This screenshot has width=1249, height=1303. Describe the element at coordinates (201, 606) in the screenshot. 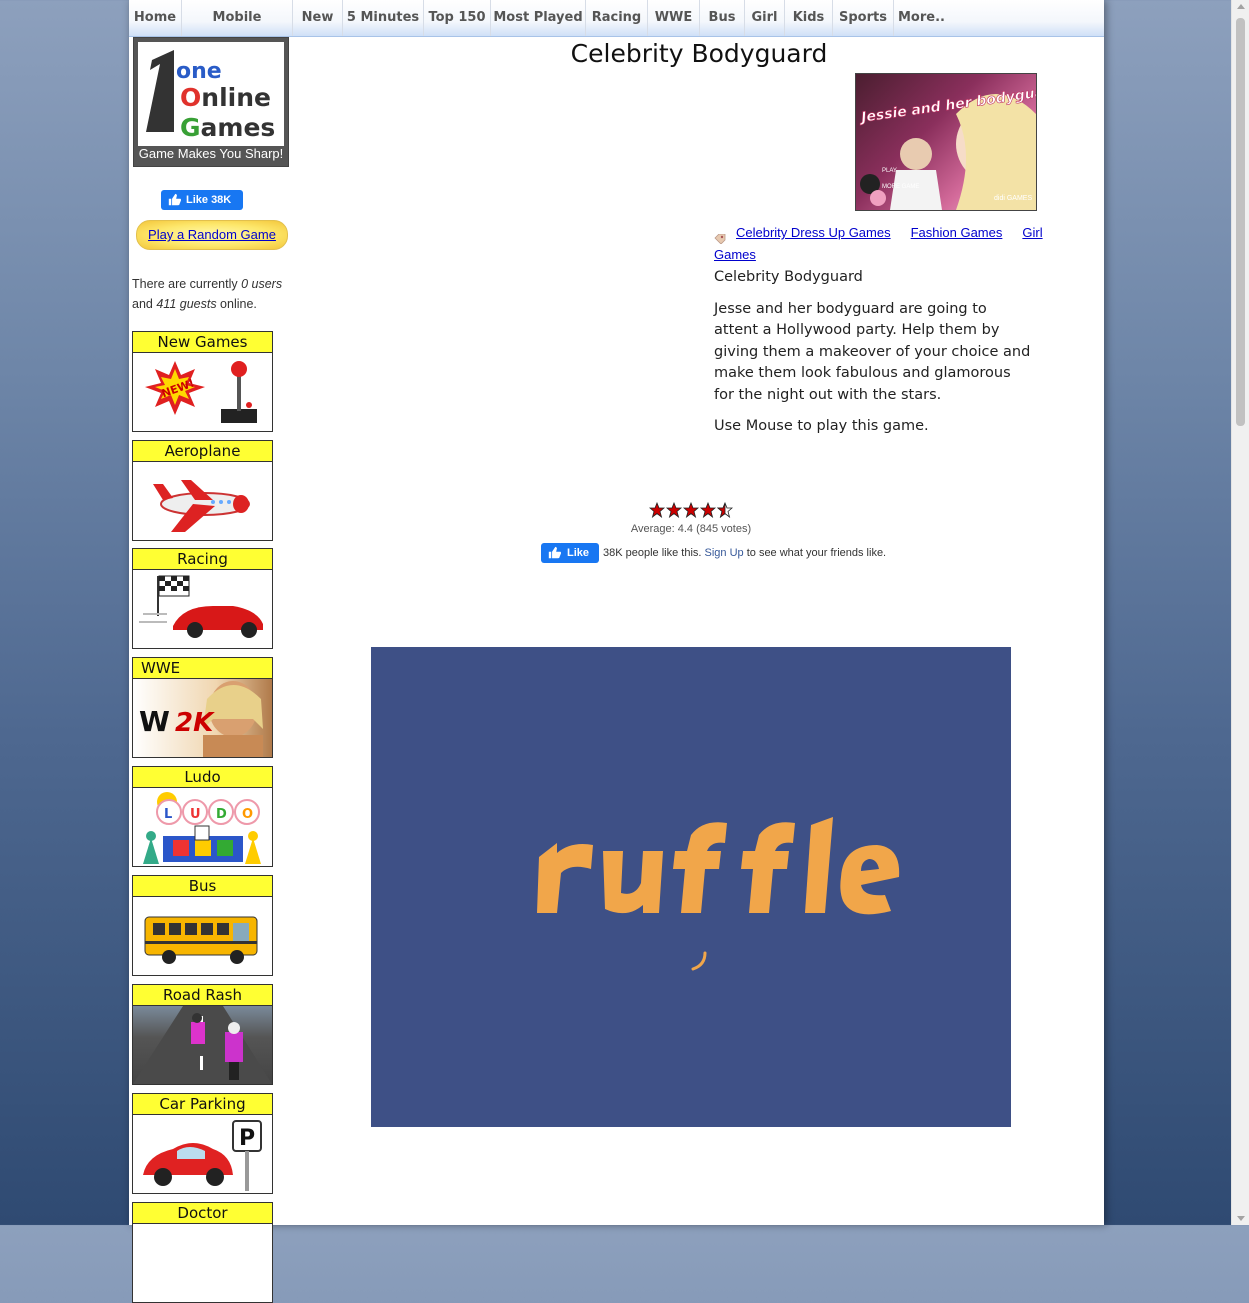

I see `race-car-flag-icon` at that location.